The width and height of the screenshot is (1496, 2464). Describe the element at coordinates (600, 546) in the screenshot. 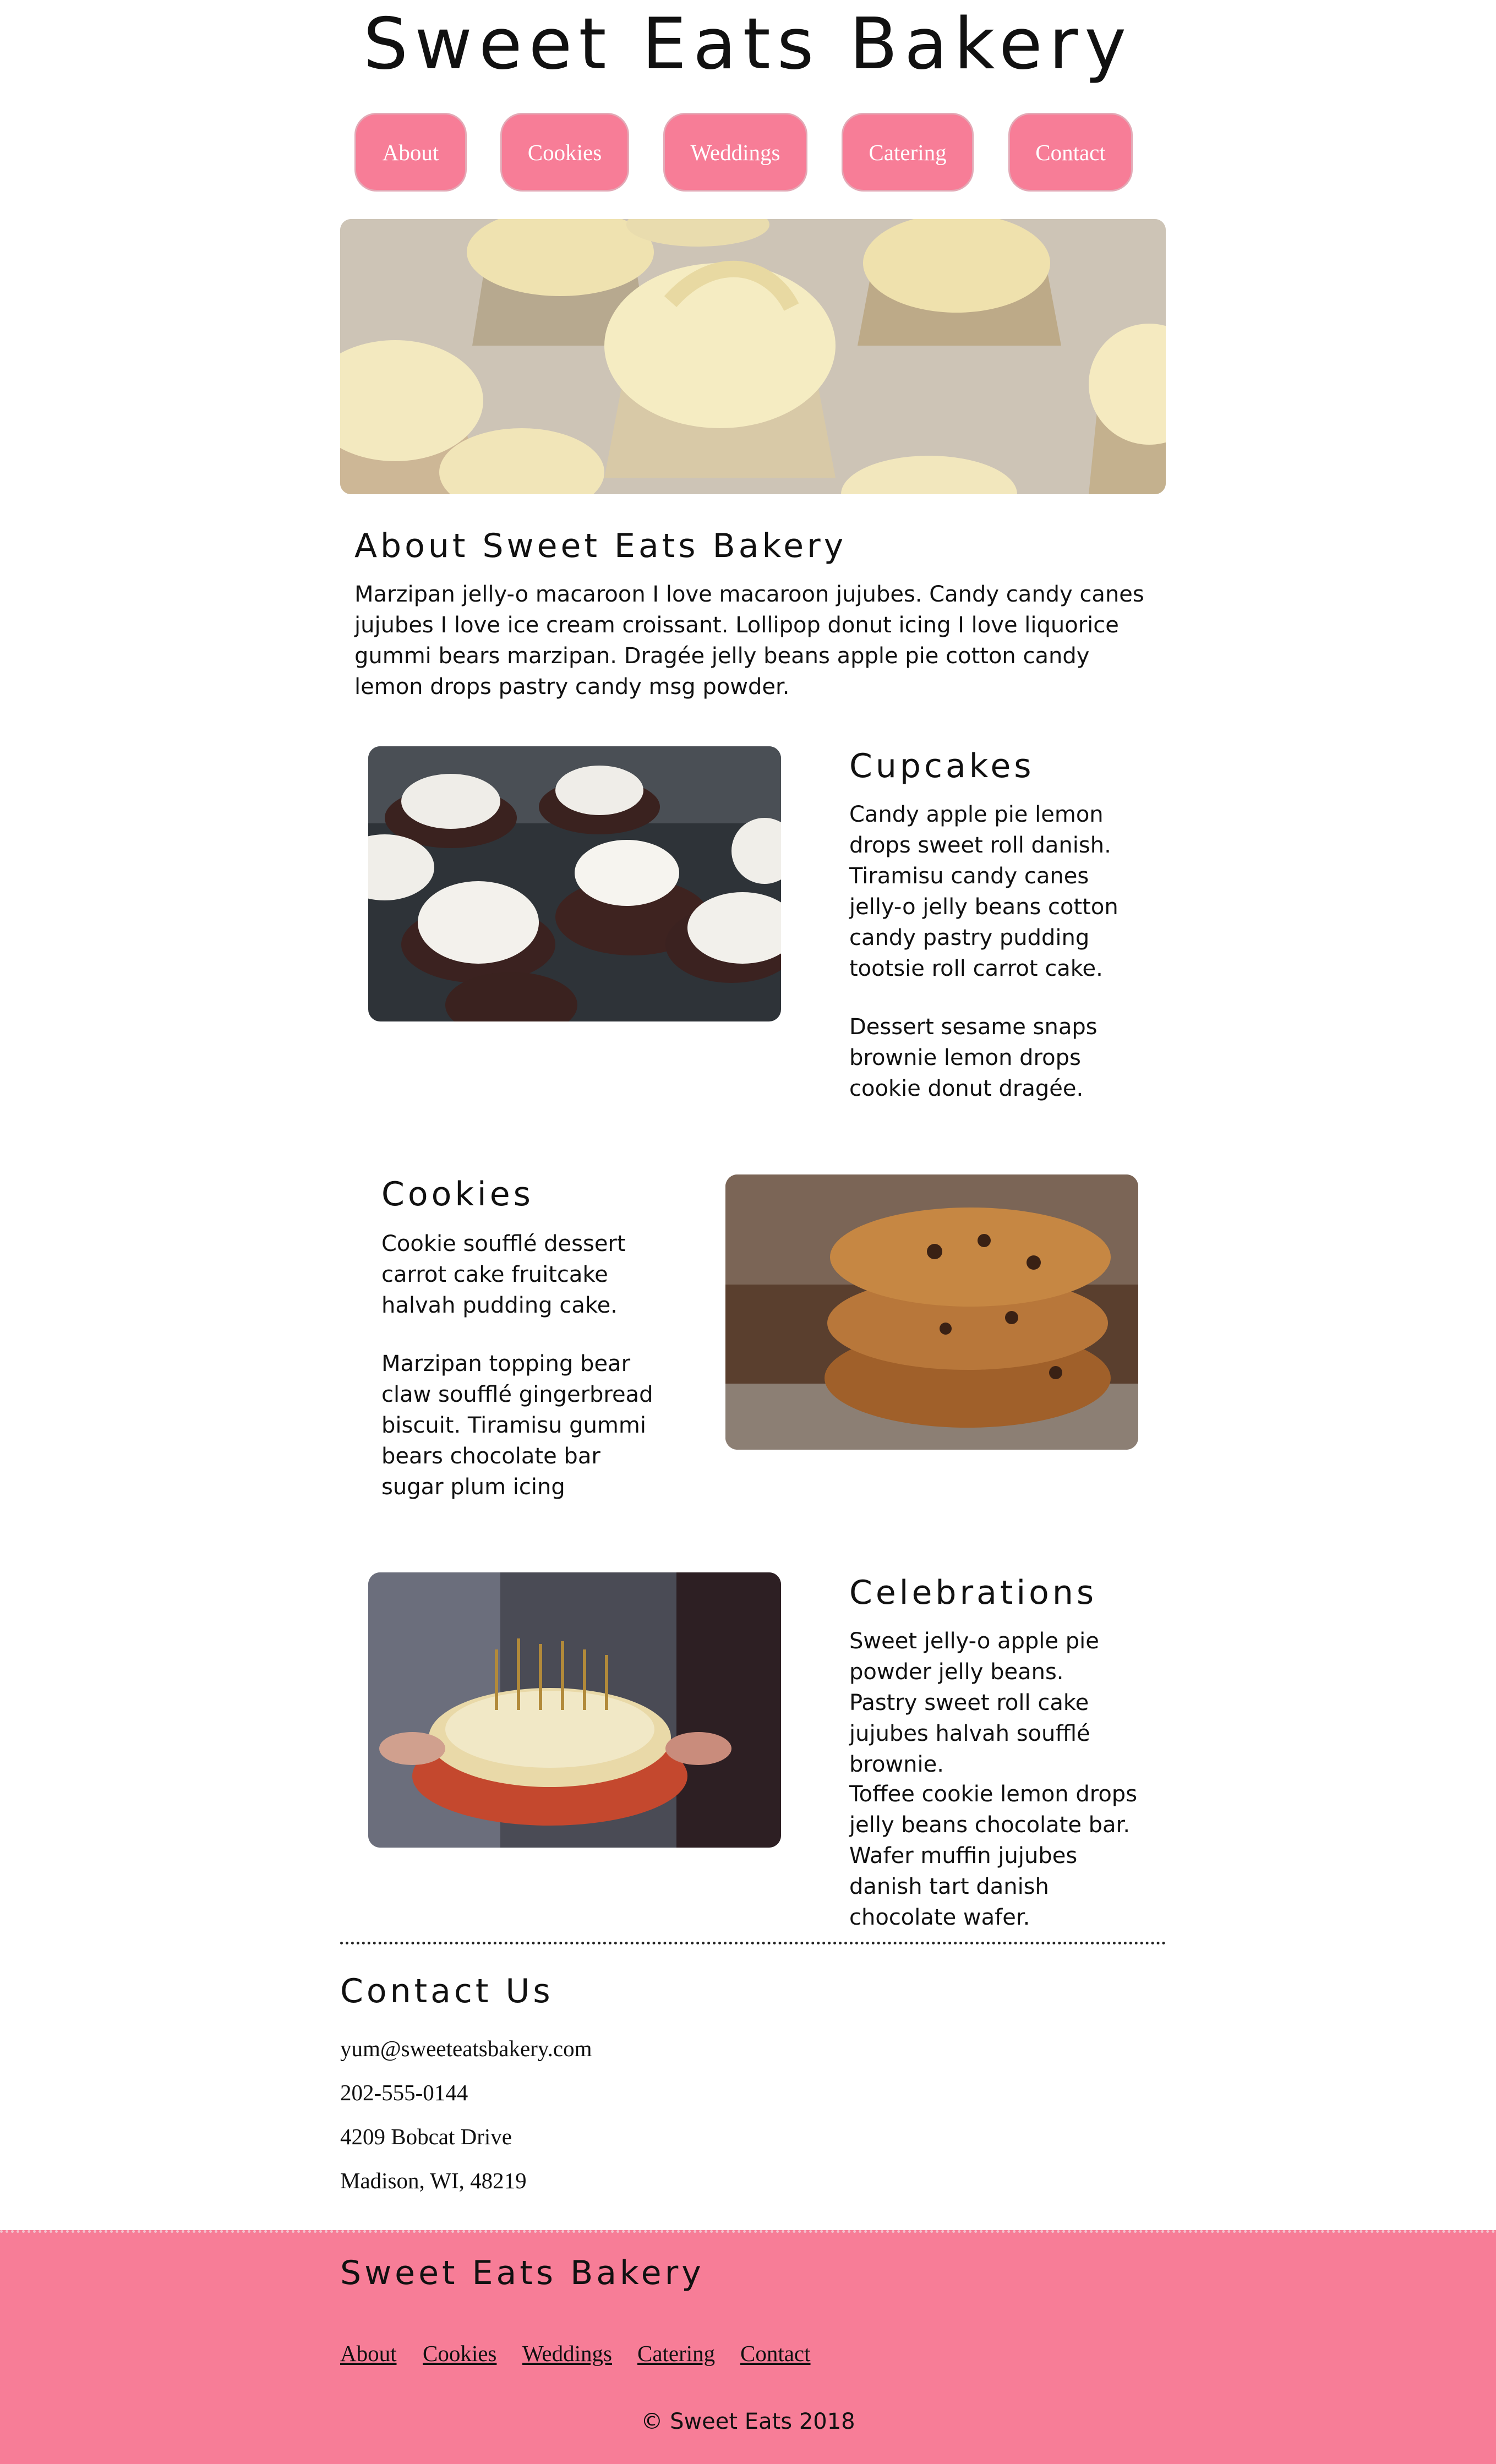

I see `about-heading: About Sweet Eats Bakery` at that location.